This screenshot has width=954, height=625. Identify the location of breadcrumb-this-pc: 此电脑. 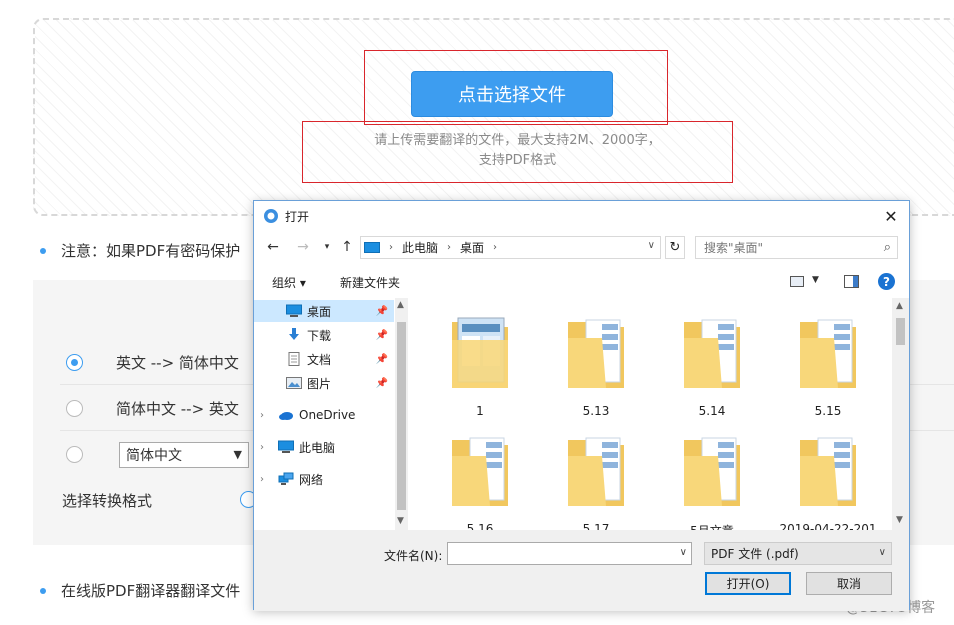
(420, 247).